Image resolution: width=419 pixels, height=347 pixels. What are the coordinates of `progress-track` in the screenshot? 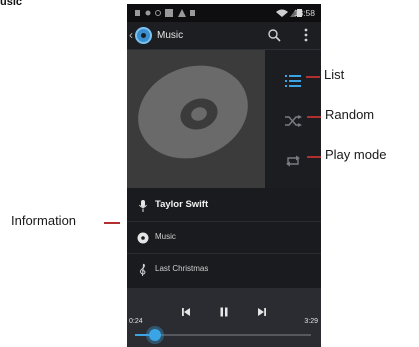 It's located at (223, 335).